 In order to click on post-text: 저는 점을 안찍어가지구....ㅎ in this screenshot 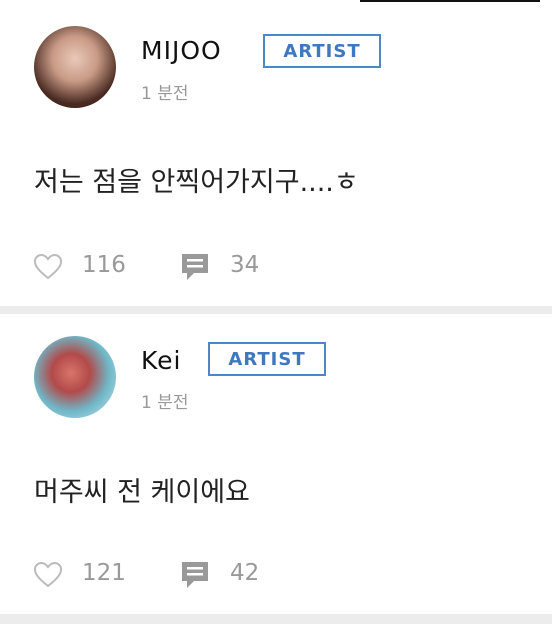, I will do `click(196, 182)`.